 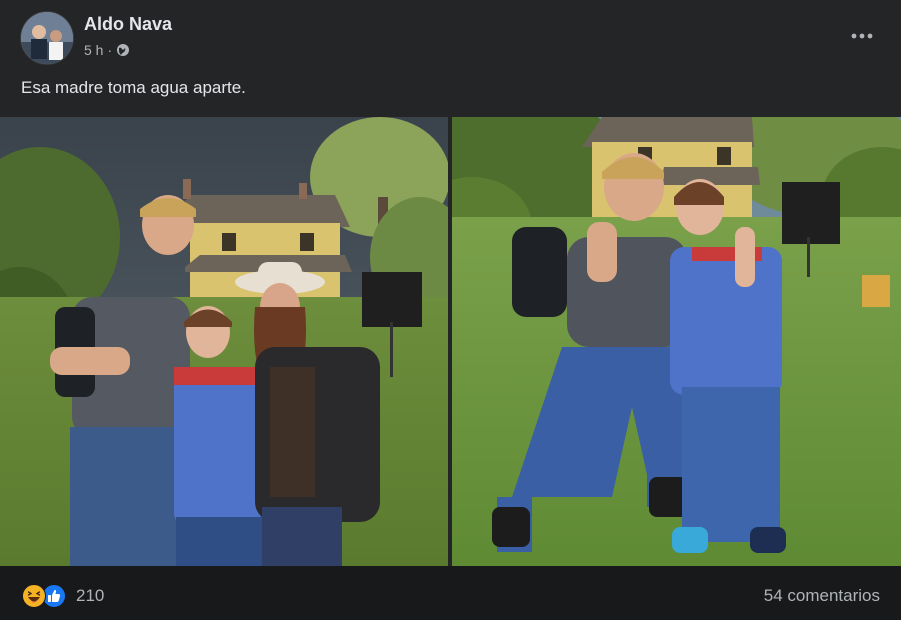 I want to click on post-footer: 210 54 comentarios, so click(x=450, y=593).